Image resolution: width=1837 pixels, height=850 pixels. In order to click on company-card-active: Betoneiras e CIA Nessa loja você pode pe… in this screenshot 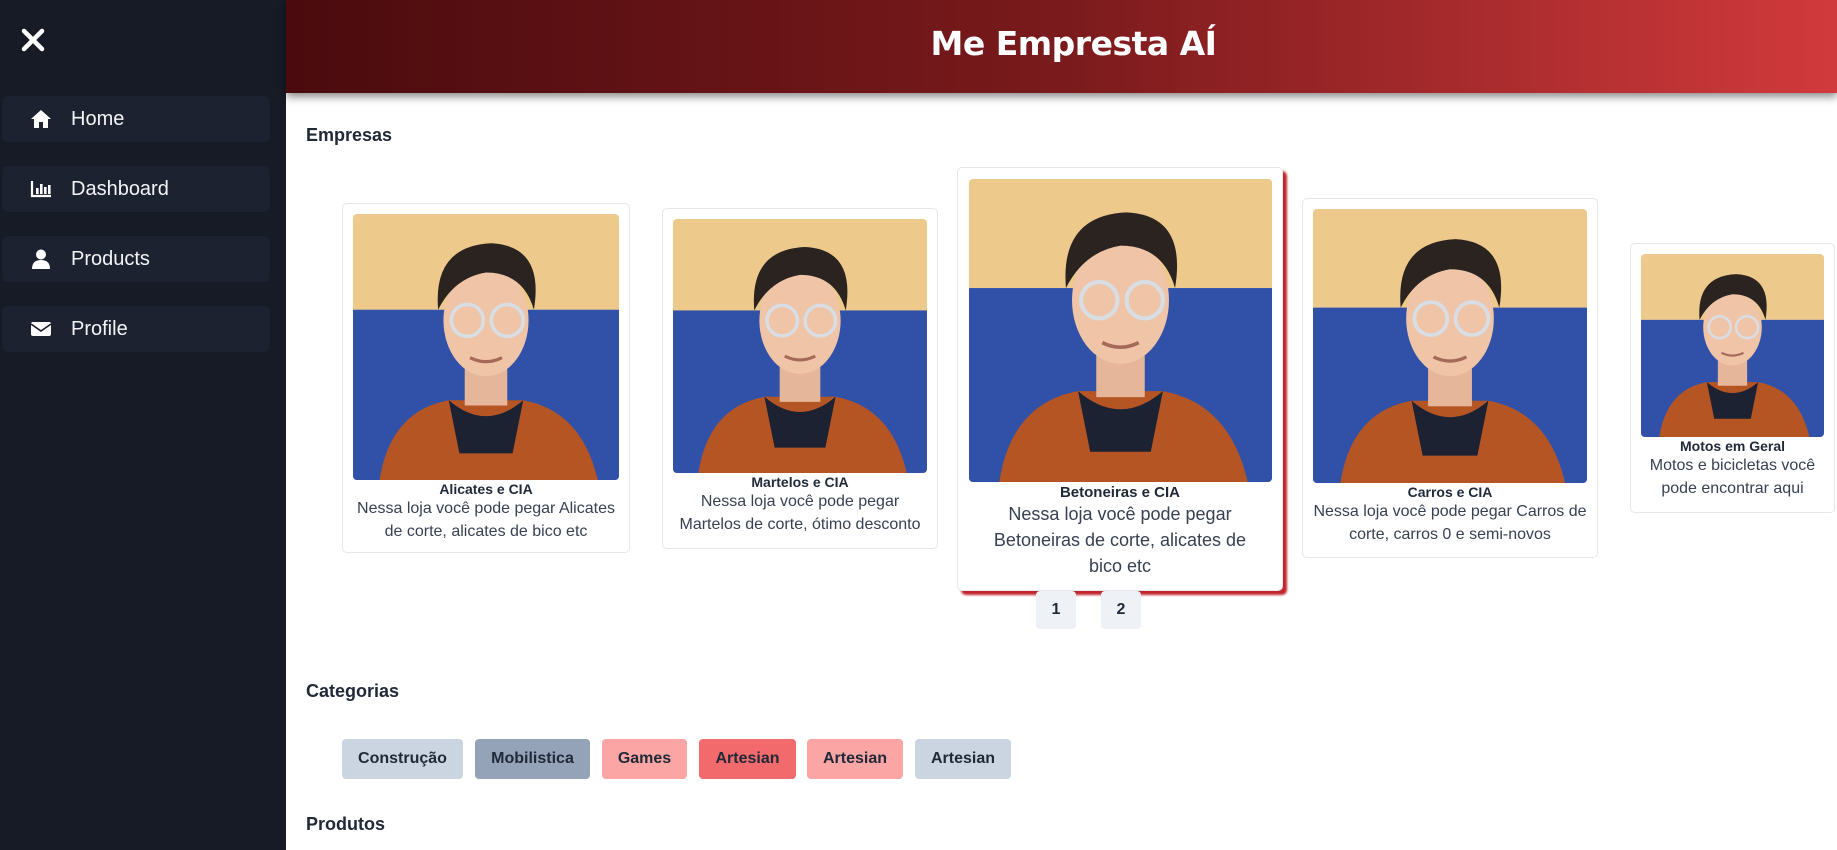, I will do `click(1120, 379)`.